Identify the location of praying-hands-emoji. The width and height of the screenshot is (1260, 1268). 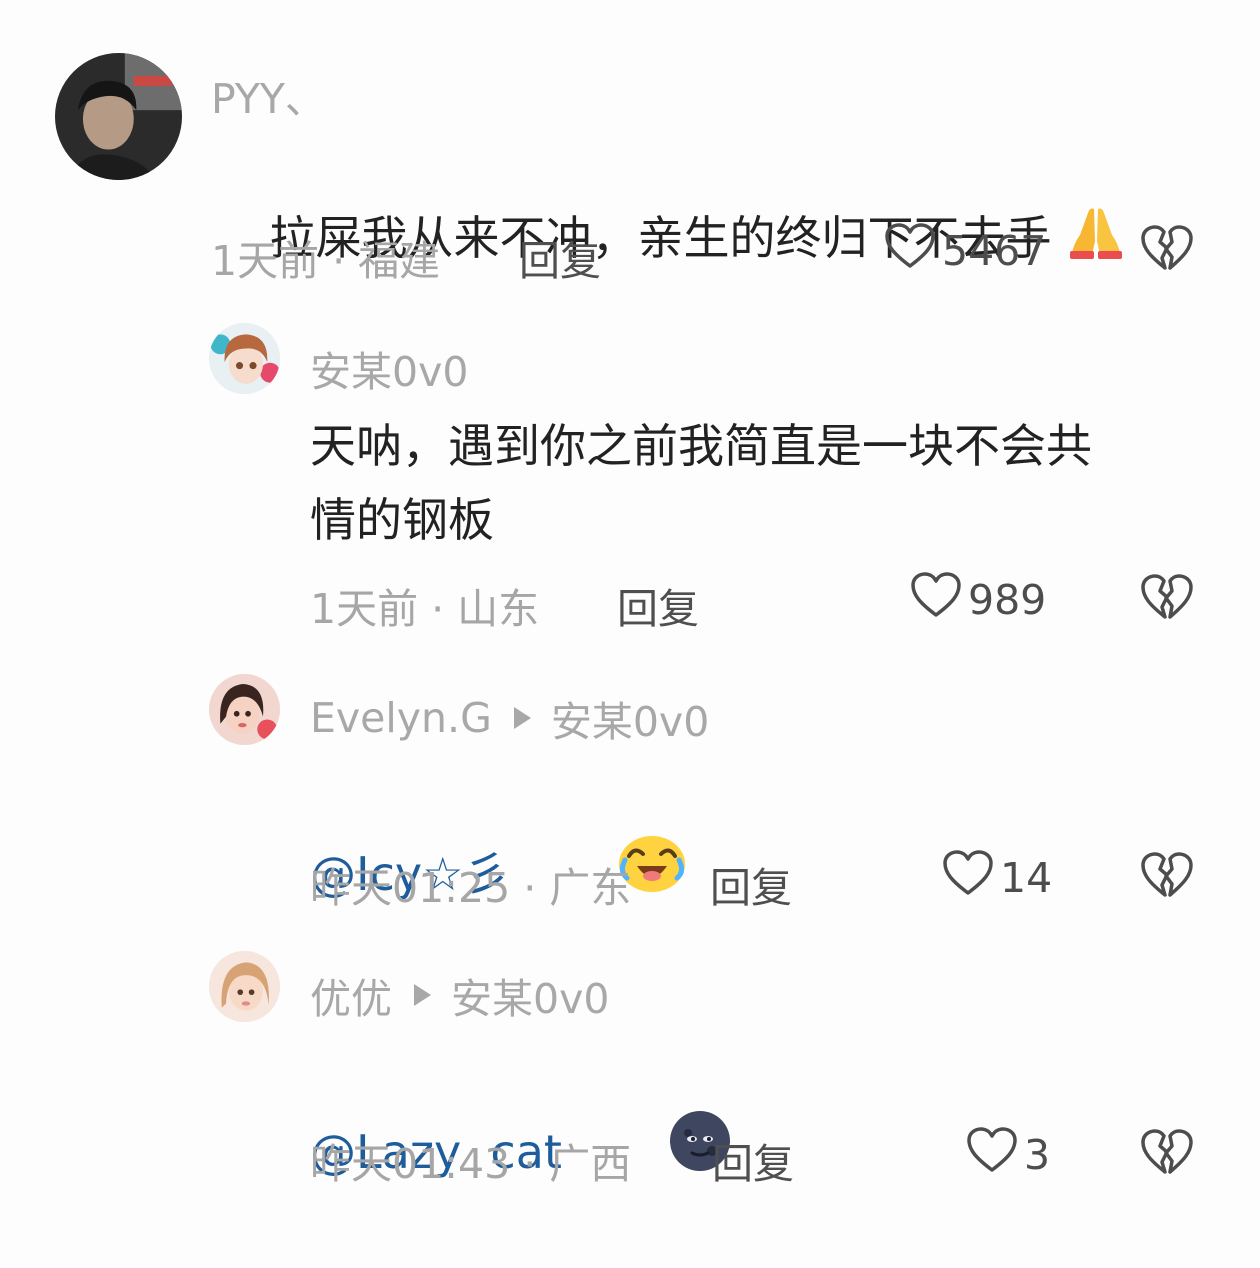
(1096, 241).